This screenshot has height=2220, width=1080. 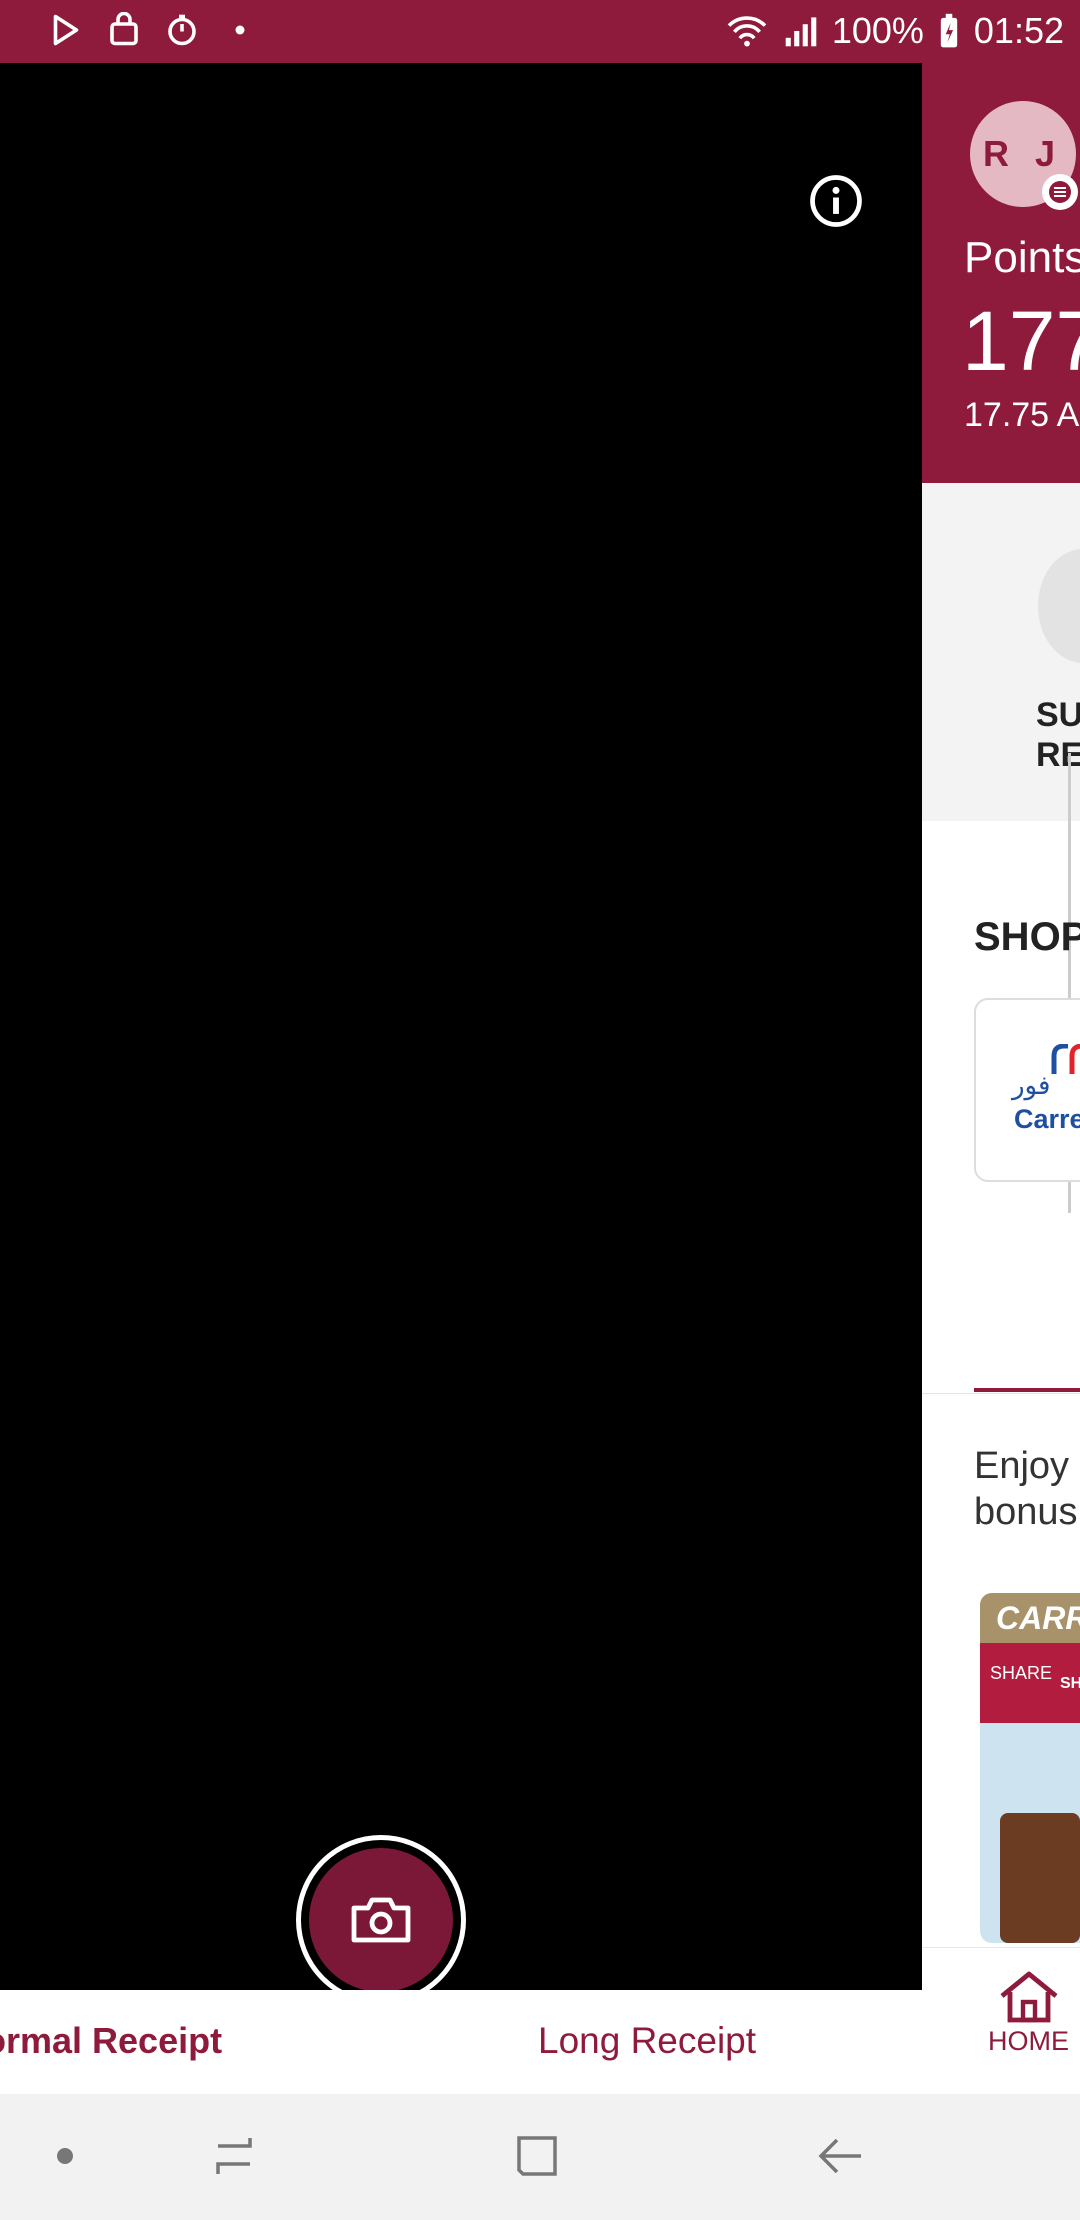 What do you see at coordinates (1029, 1997) in the screenshot?
I see `home-icon` at bounding box center [1029, 1997].